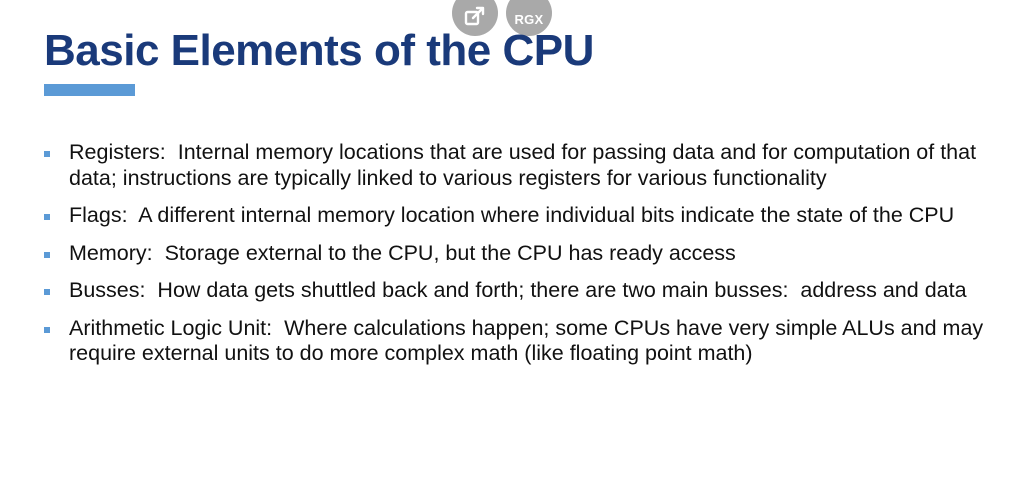  I want to click on slide-title: Basic Elements of the CPU, so click(319, 50).